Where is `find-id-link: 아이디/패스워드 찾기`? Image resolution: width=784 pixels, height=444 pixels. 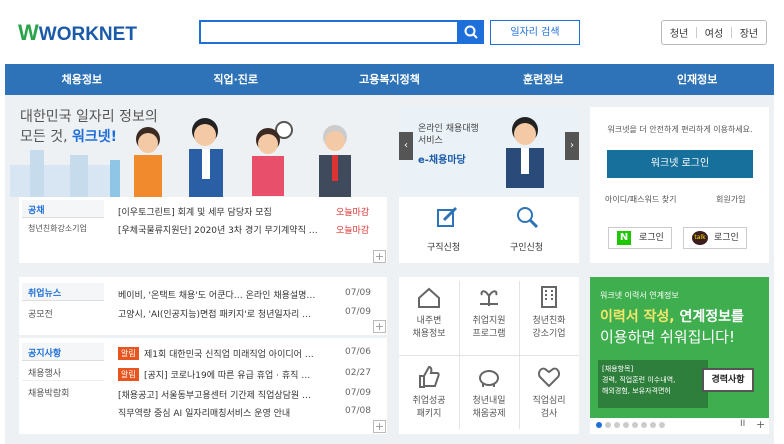
find-id-link: 아이디/패스워드 찾기 is located at coordinates (640, 199).